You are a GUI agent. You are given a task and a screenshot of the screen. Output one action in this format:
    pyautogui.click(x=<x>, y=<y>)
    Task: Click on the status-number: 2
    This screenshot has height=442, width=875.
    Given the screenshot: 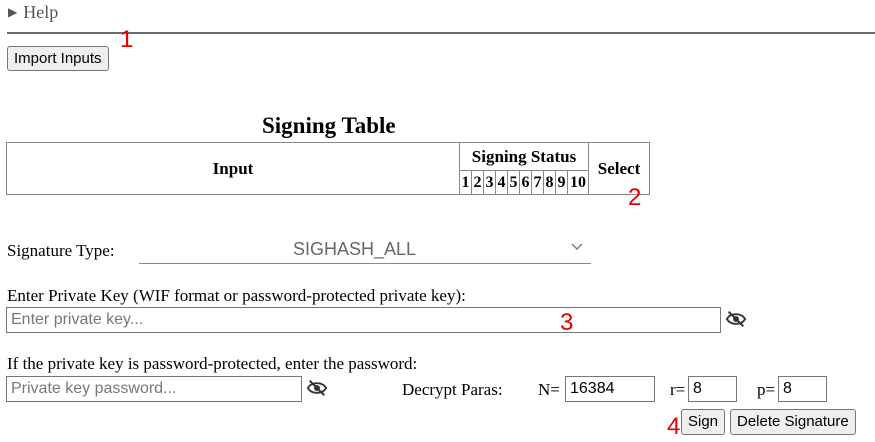 What is the action you would take?
    pyautogui.click(x=477, y=182)
    